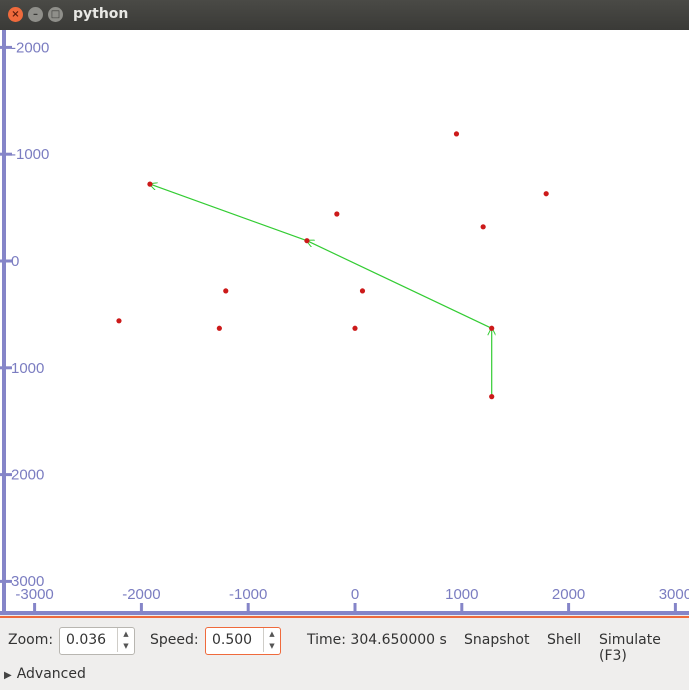  Describe the element at coordinates (461, 594) in the screenshot. I see `x-tick-label: 1000` at that location.